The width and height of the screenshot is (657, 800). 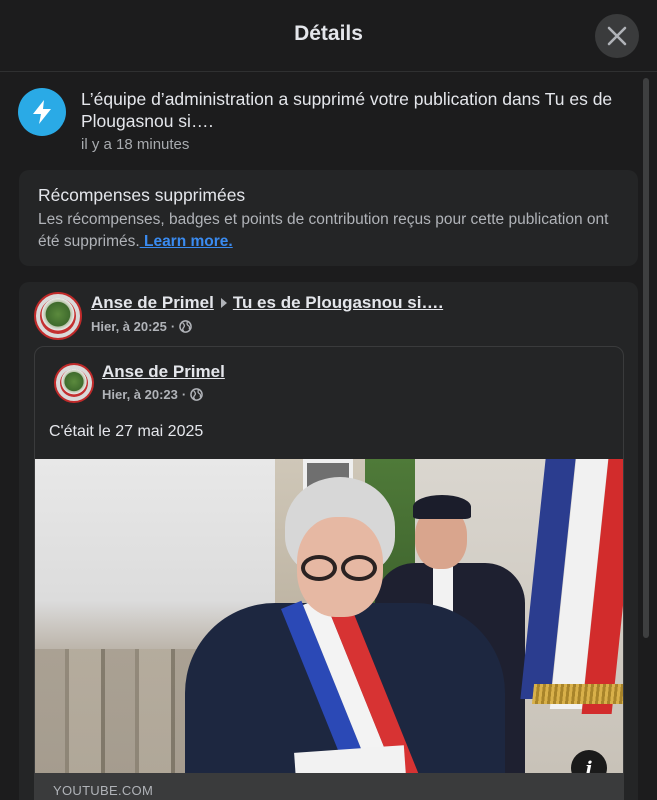 I want to click on shared-caption: C'était le 27 mai 2025, so click(x=126, y=431).